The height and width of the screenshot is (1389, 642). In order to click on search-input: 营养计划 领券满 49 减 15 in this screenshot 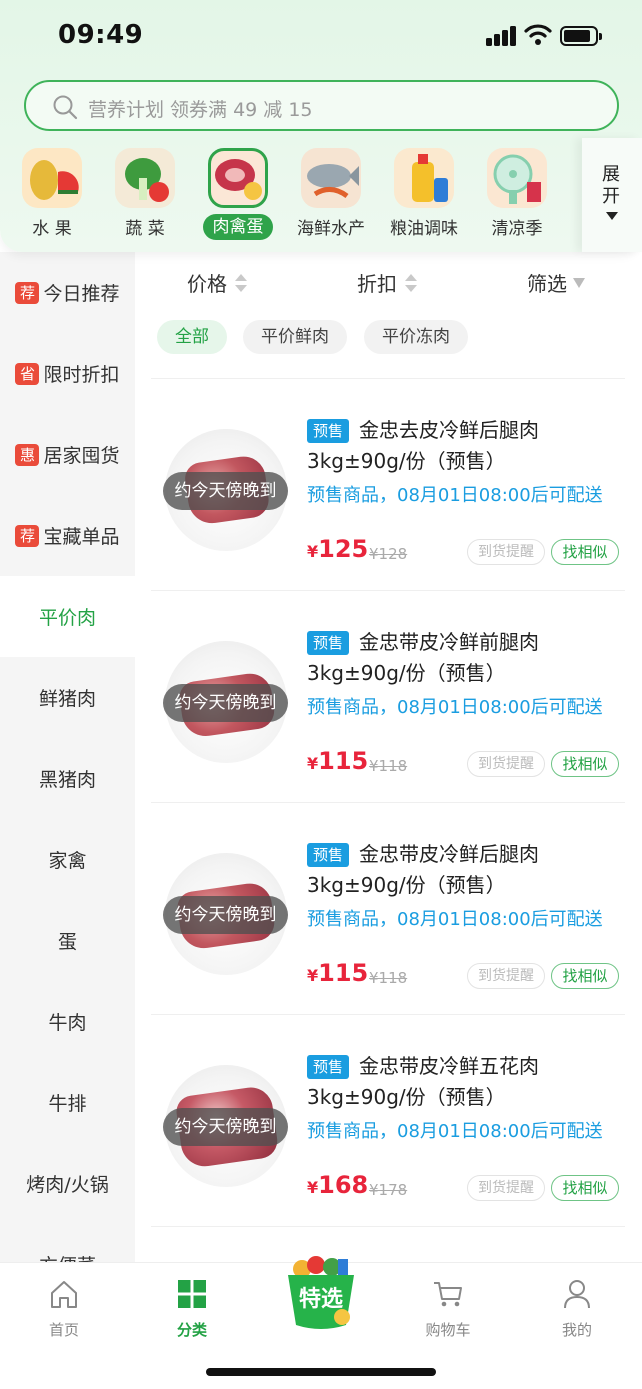, I will do `click(321, 105)`.